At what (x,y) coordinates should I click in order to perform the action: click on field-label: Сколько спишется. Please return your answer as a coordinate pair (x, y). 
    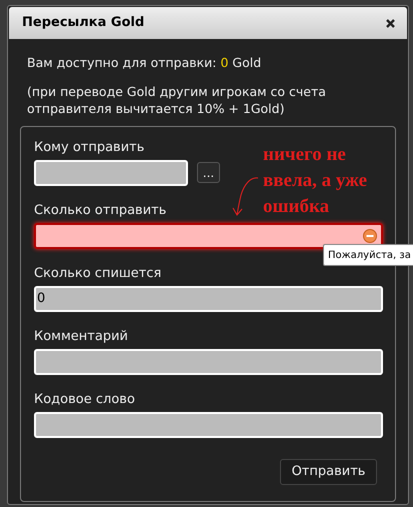
    Looking at the image, I should click on (98, 273).